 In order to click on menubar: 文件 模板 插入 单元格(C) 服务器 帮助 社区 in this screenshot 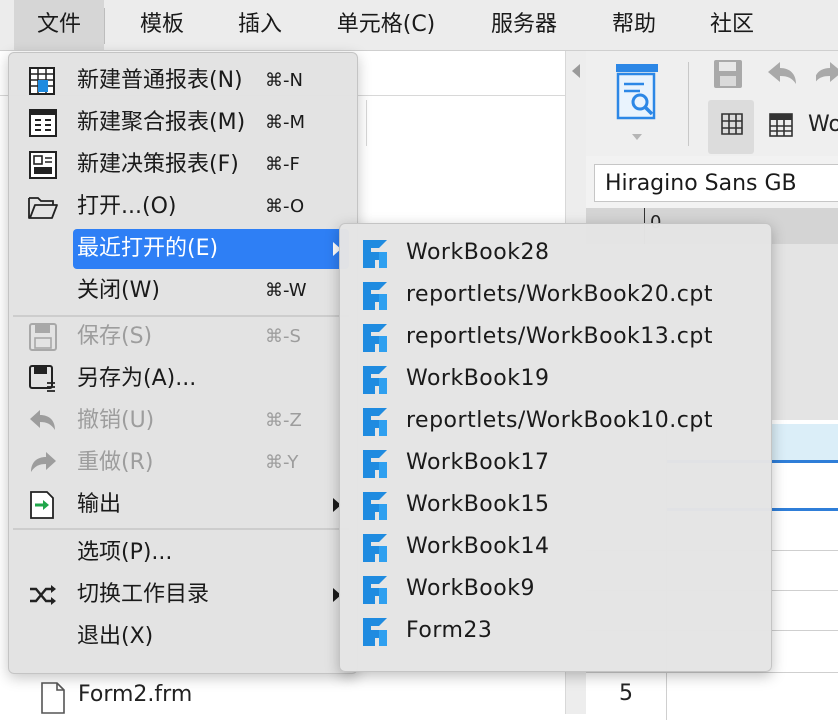, I will do `click(419, 25)`.